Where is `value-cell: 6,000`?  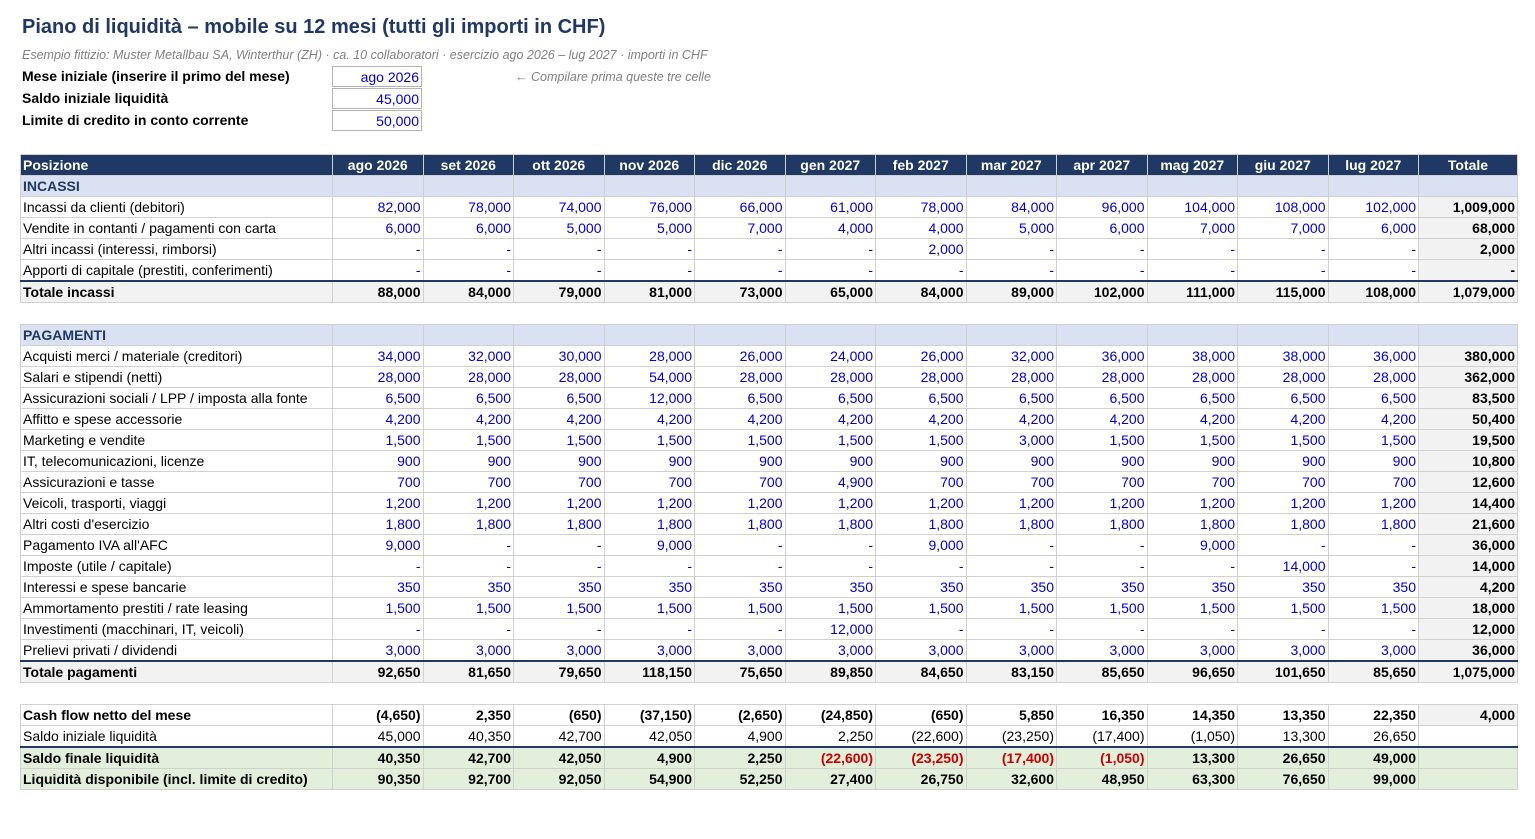
value-cell: 6,000 is located at coordinates (468, 228).